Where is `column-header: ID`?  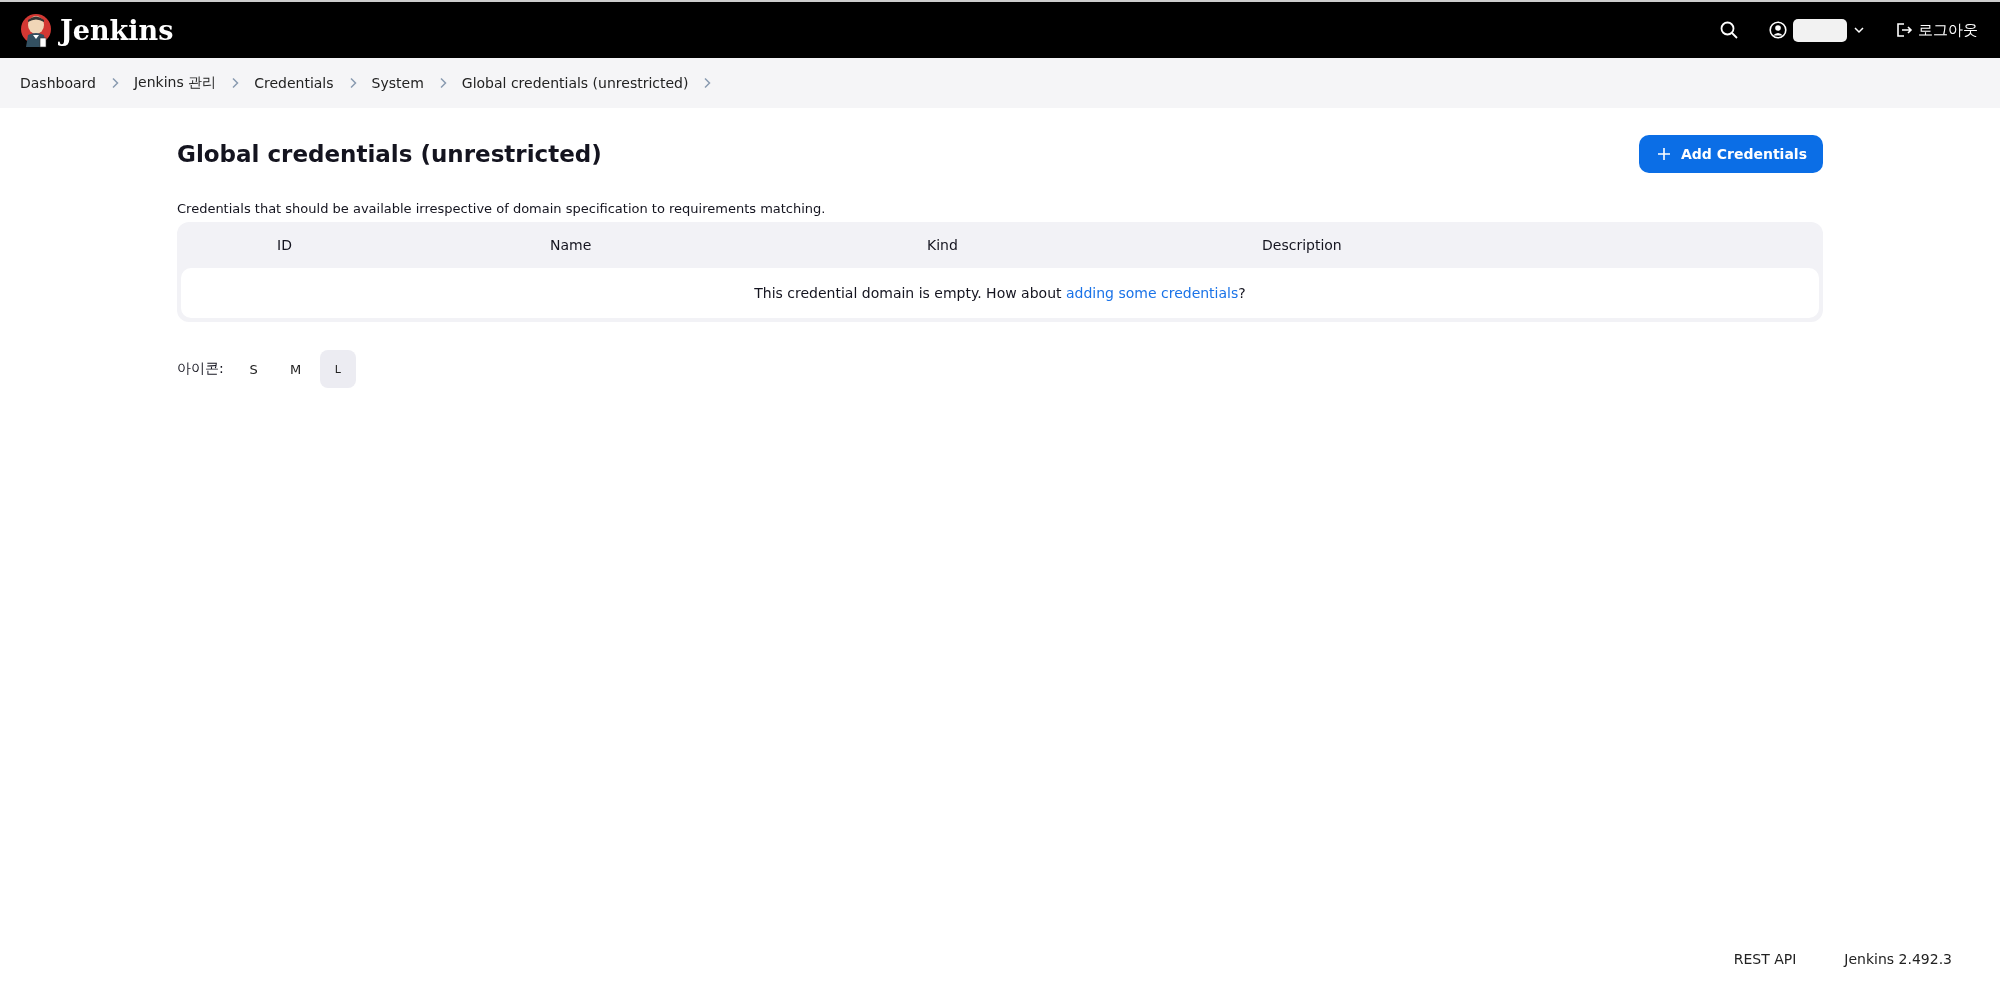
column-header: ID is located at coordinates (413, 245).